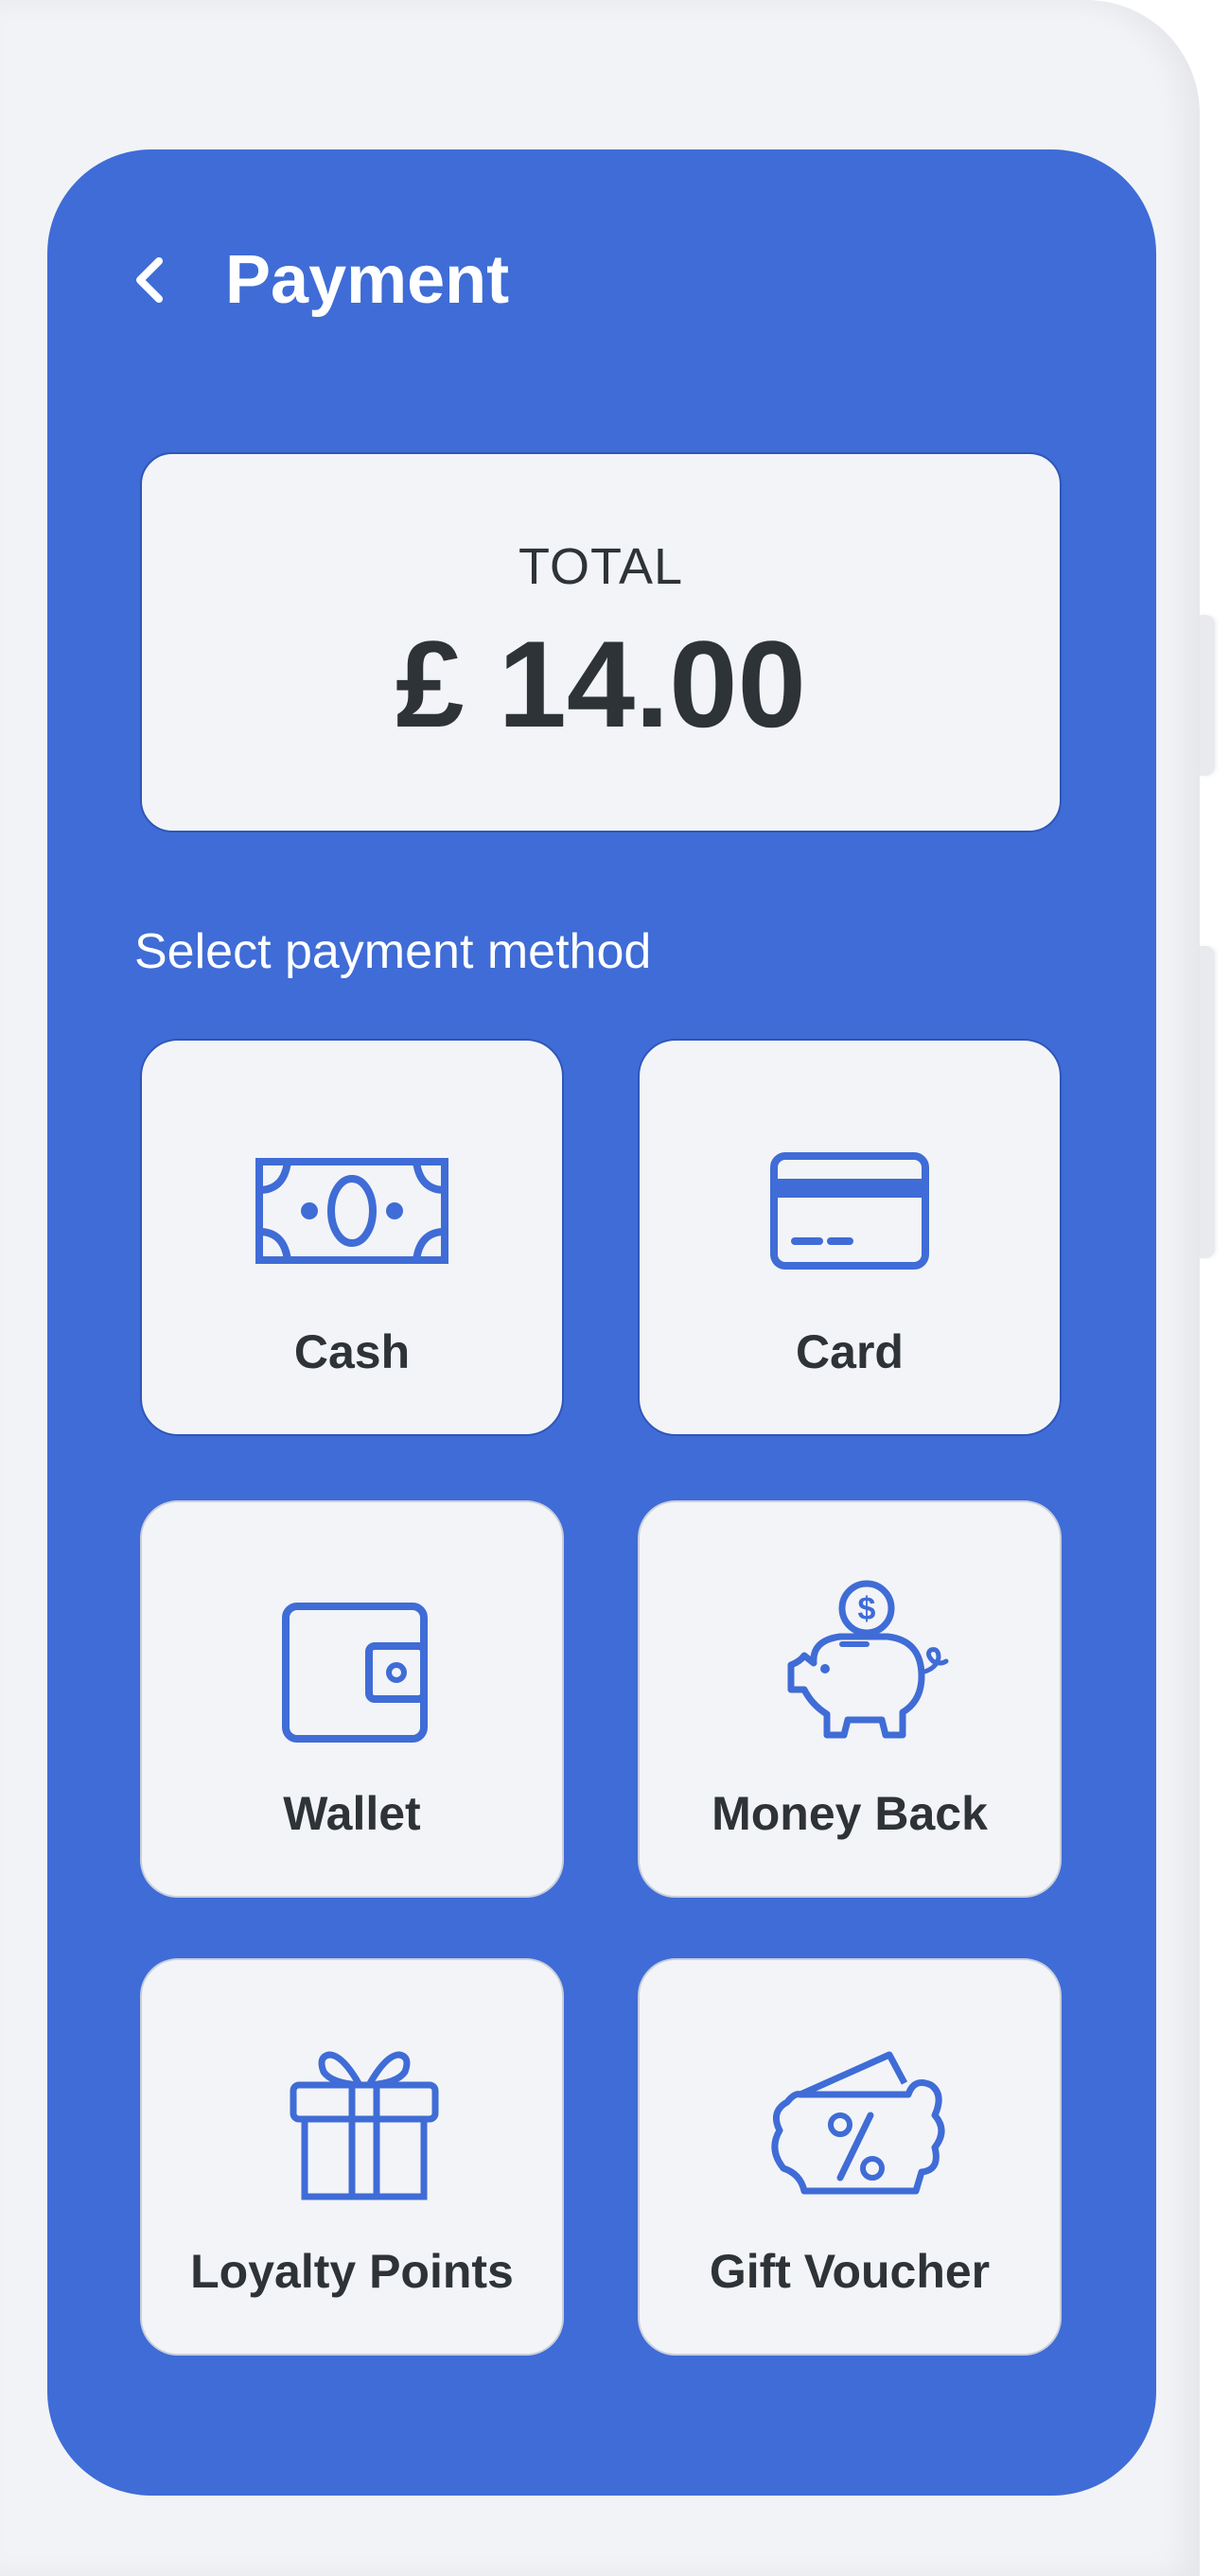 The height and width of the screenshot is (2576, 1230). What do you see at coordinates (364, 2125) in the screenshot?
I see `gift-icon` at bounding box center [364, 2125].